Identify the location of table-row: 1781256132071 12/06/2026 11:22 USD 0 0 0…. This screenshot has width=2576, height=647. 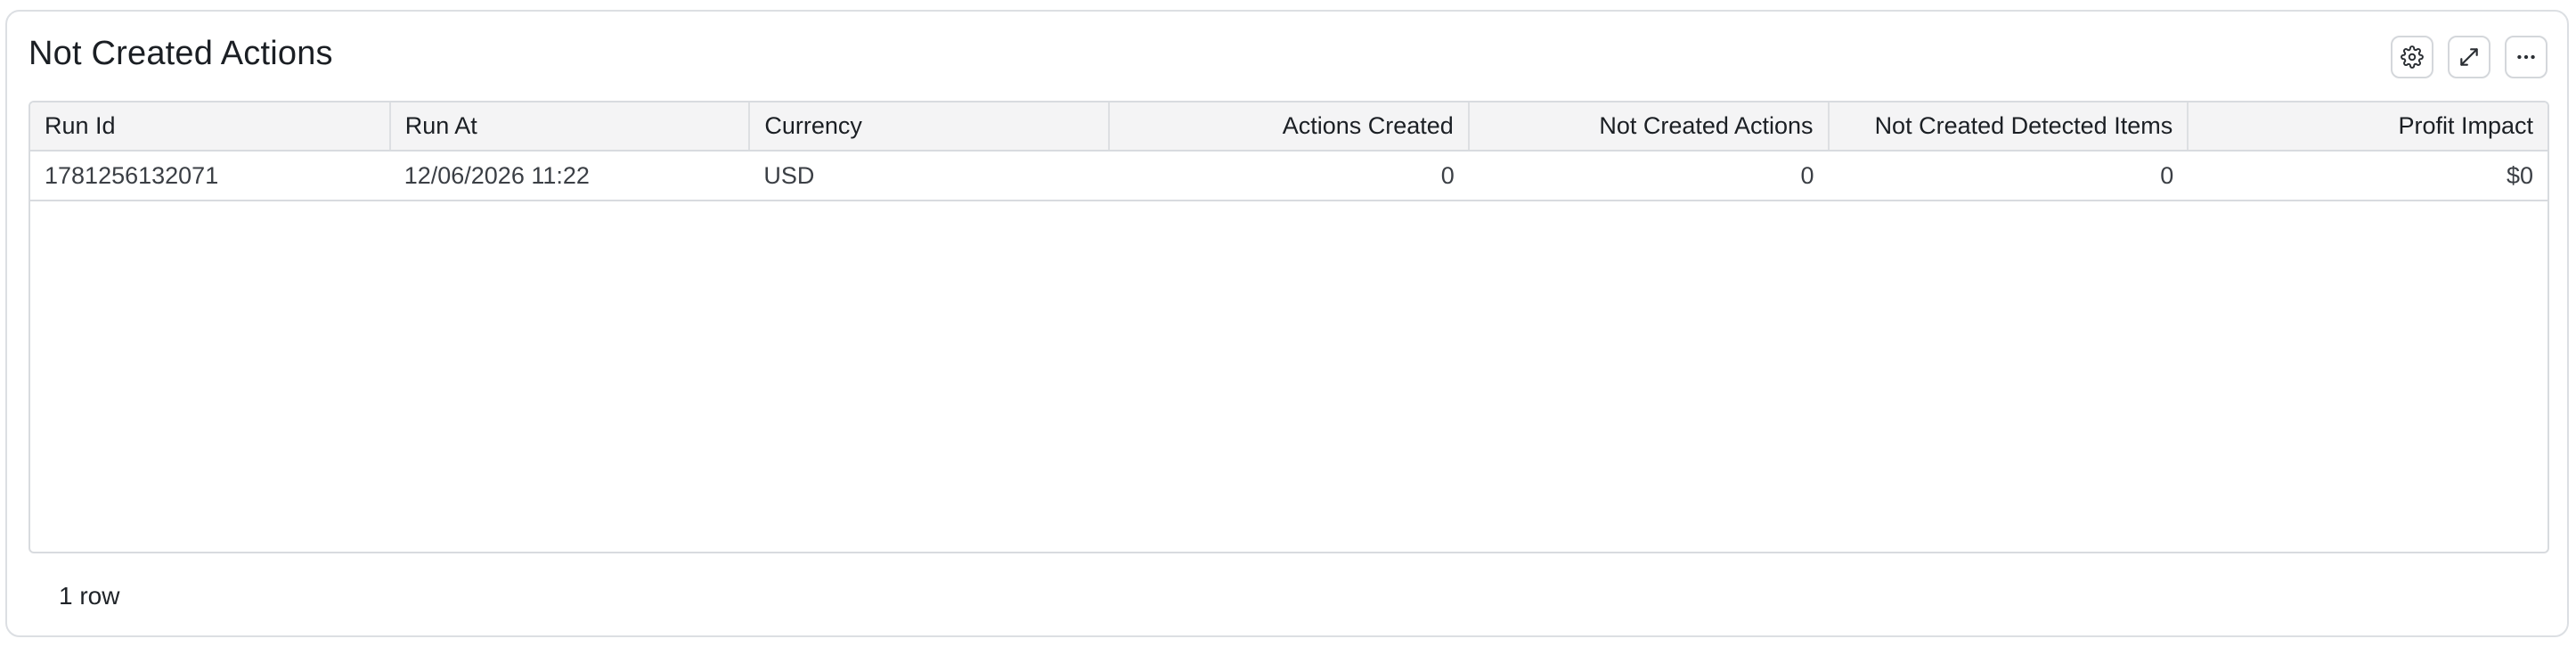
(1289, 176).